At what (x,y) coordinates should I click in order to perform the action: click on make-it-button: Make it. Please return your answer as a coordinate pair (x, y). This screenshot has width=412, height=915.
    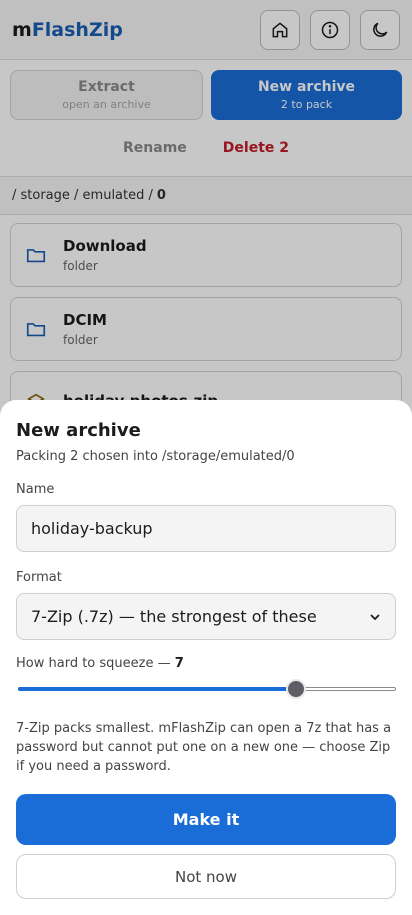
    Looking at the image, I should click on (206, 819).